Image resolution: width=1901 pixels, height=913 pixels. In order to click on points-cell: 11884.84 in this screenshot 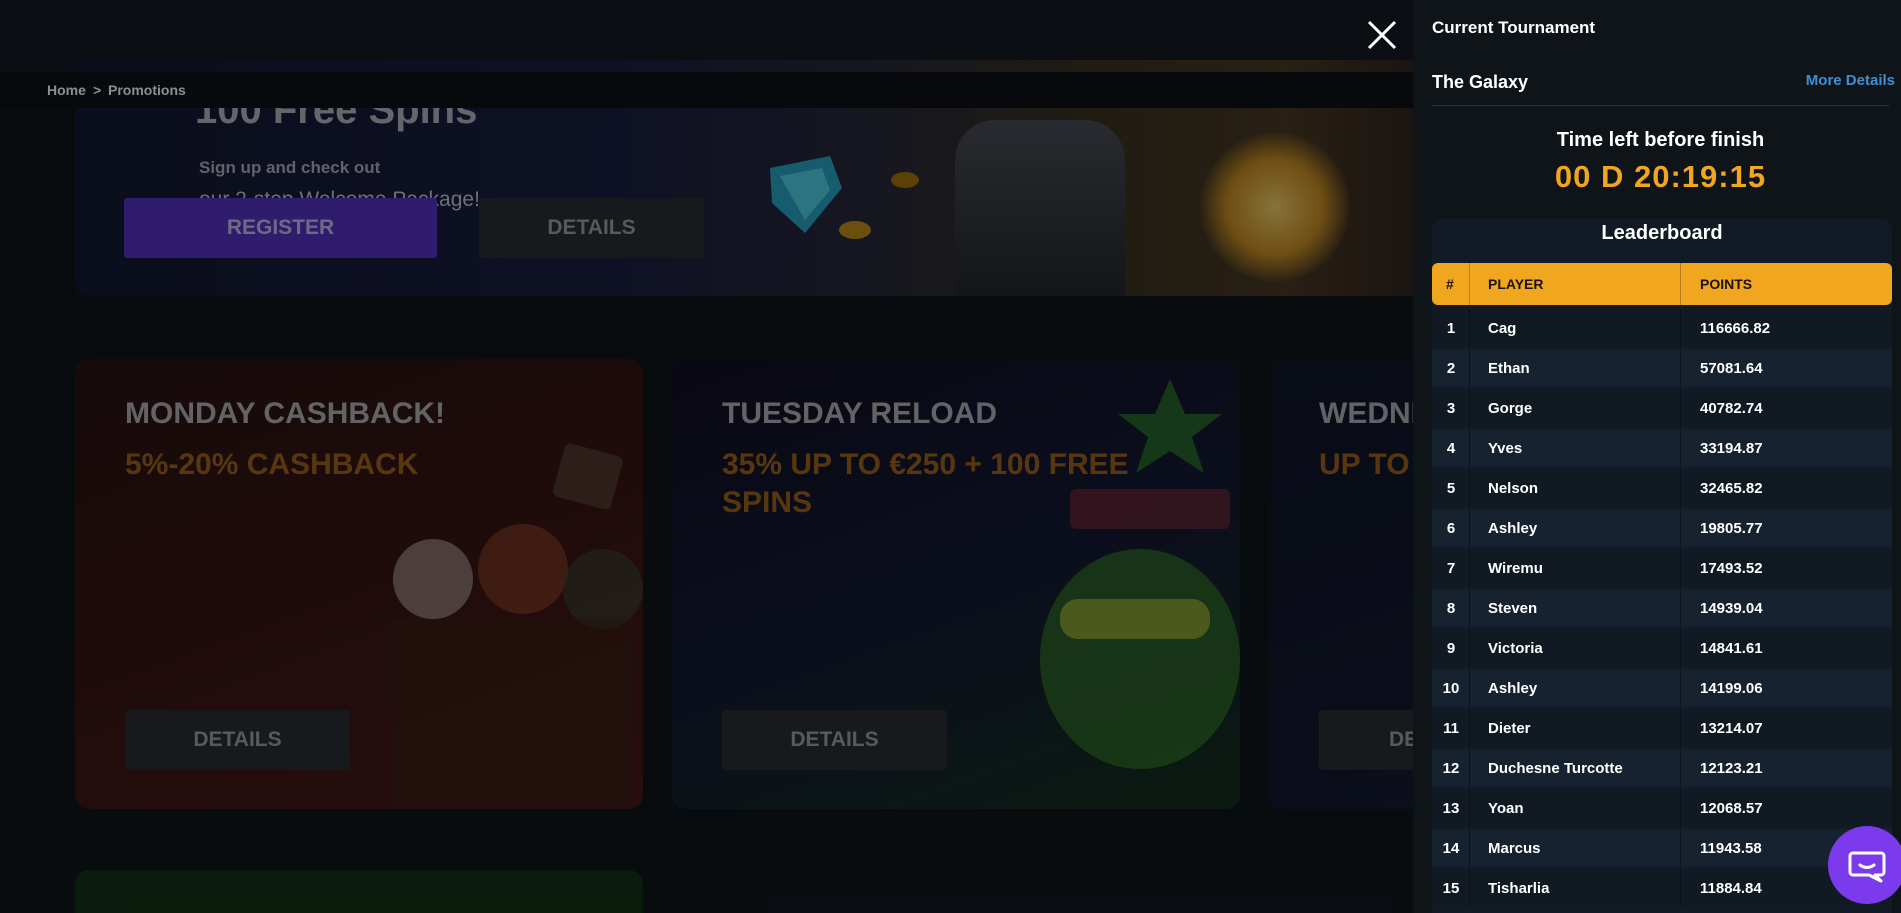, I will do `click(1731, 888)`.